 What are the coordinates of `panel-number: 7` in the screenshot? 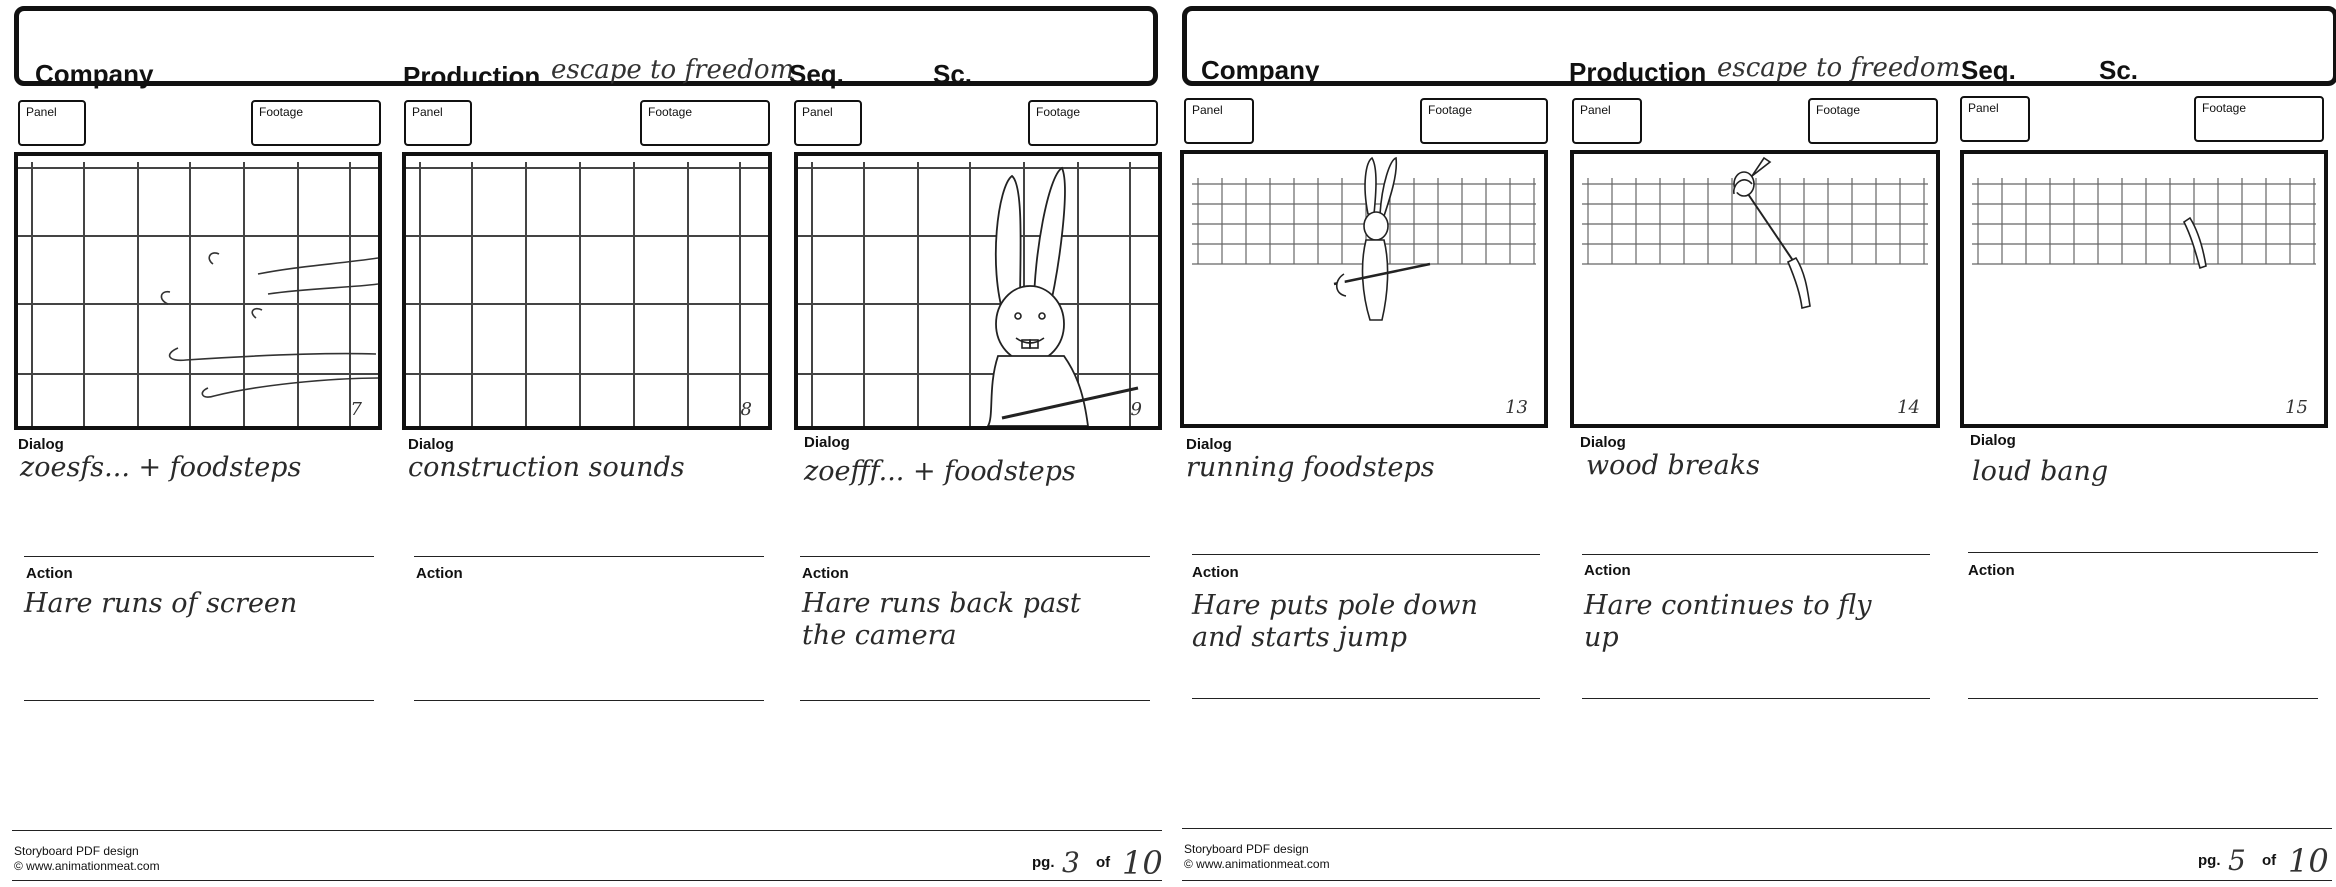 It's located at (356, 409).